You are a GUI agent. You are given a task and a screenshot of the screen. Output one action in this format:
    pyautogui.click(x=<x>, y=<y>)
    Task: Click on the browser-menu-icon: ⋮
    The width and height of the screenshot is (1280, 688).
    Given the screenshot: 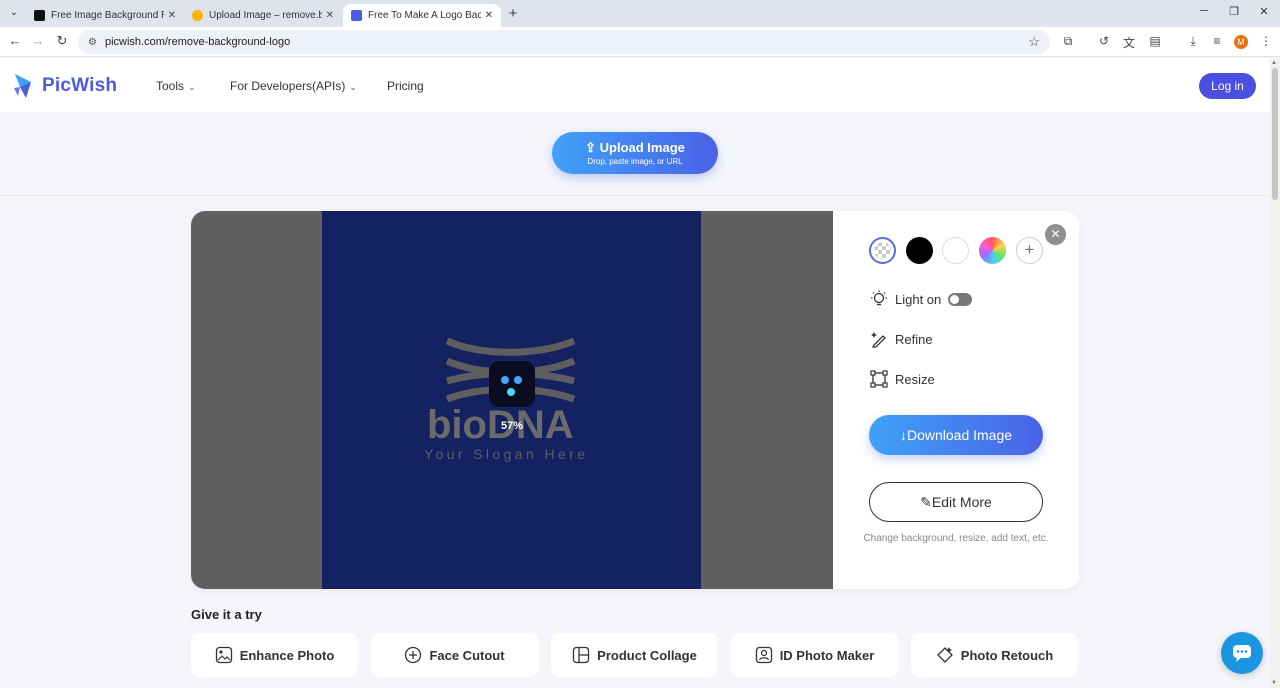 What is the action you would take?
    pyautogui.click(x=1266, y=41)
    